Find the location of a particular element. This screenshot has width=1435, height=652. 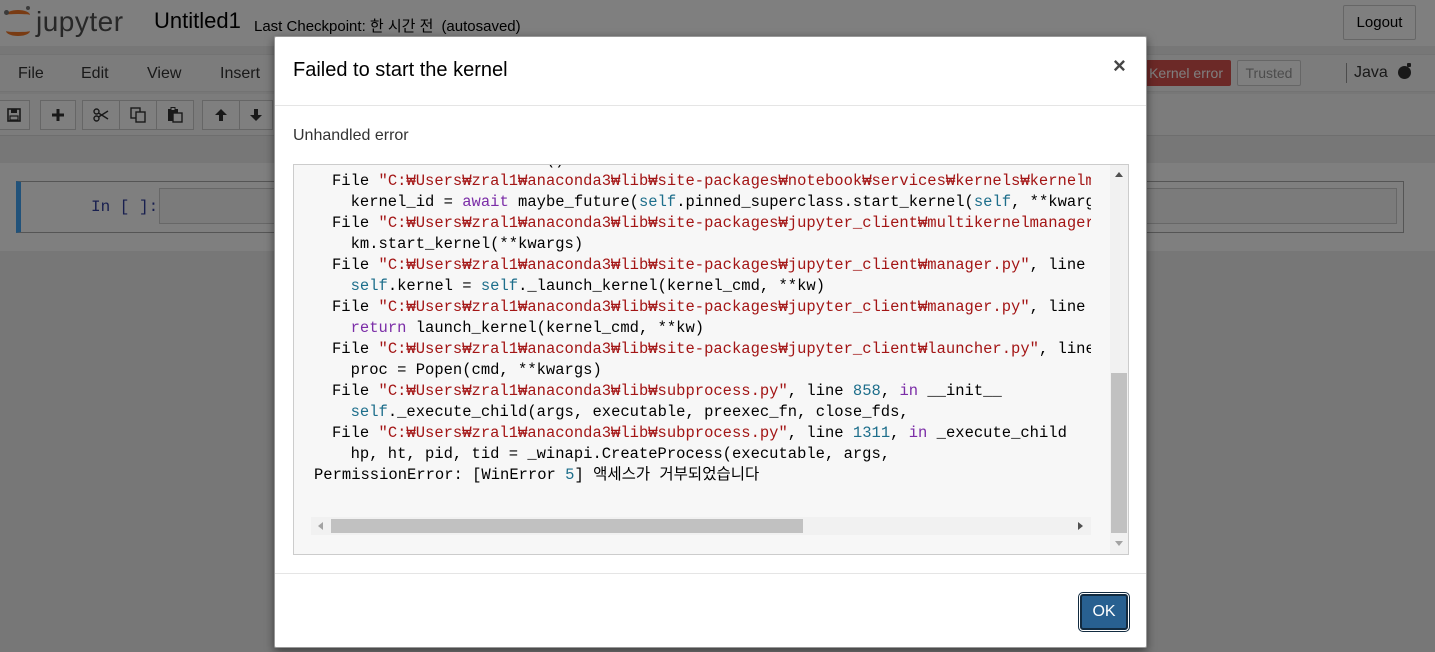

traceback-token: __init__ is located at coordinates (960, 391).